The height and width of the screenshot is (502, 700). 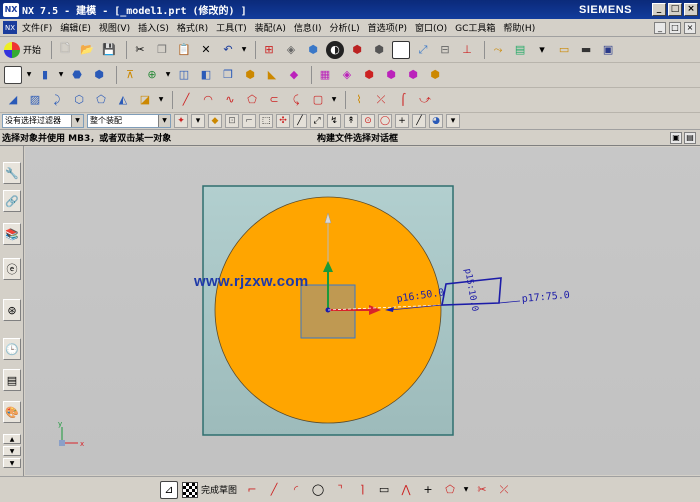 What do you see at coordinates (435, 75) in the screenshot?
I see `move-face-icon: ⬢` at bounding box center [435, 75].